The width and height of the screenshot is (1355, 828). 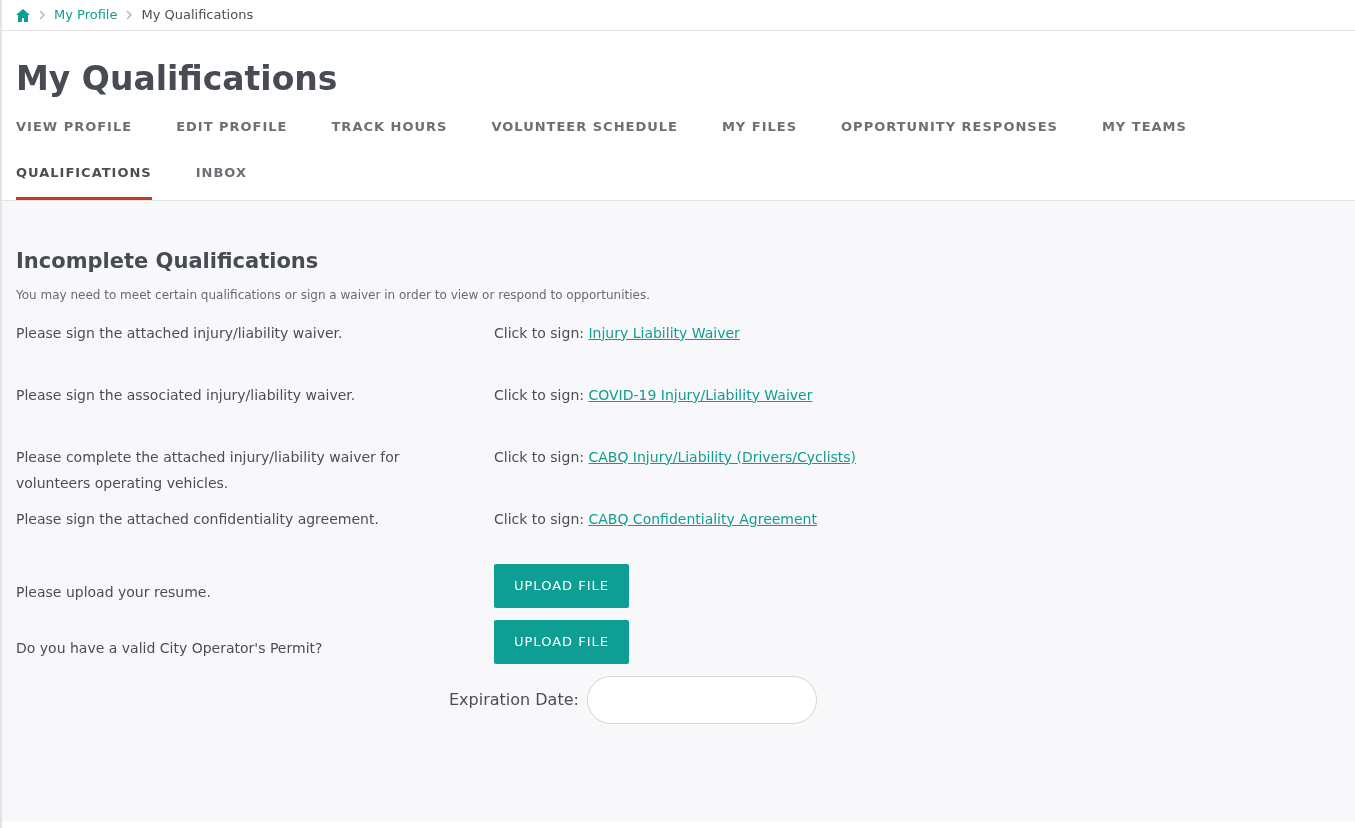 I want to click on section-title: Incomplete Qualifications, so click(x=168, y=261).